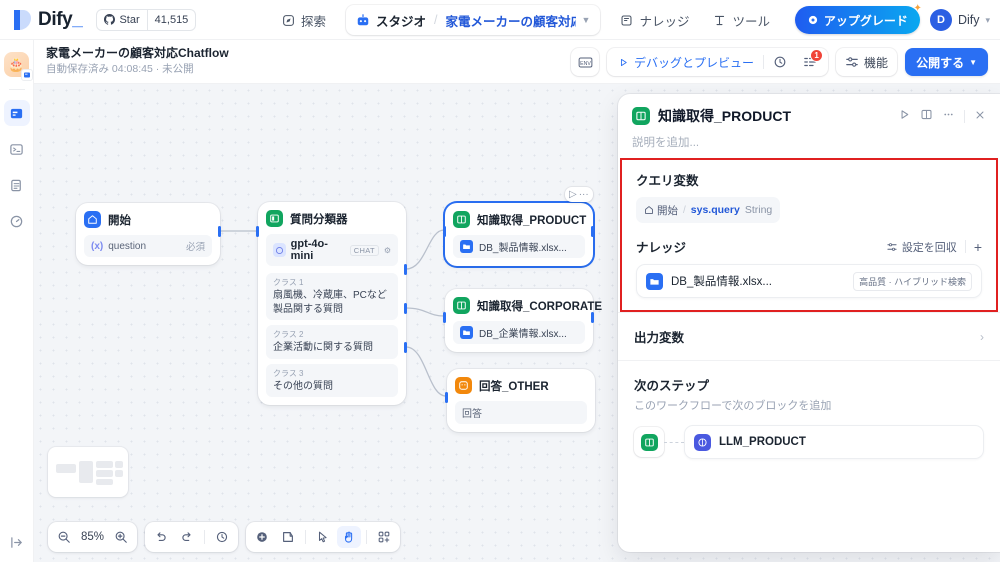 This screenshot has height=562, width=1000. What do you see at coordinates (262, 537) in the screenshot?
I see `add-node-icon` at bounding box center [262, 537].